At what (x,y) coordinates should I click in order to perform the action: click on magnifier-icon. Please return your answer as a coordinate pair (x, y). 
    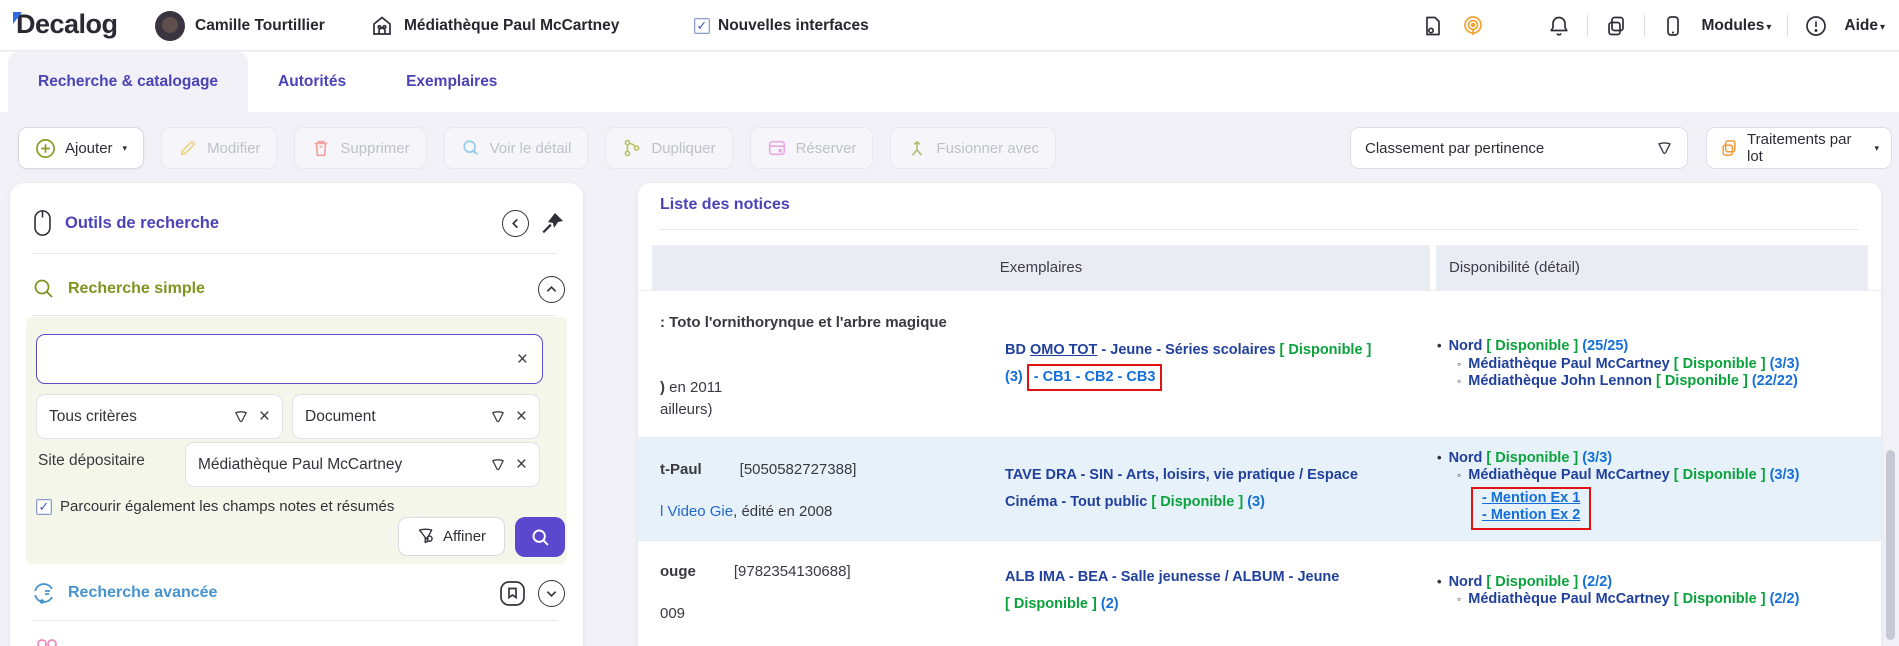
    Looking at the image, I should click on (471, 148).